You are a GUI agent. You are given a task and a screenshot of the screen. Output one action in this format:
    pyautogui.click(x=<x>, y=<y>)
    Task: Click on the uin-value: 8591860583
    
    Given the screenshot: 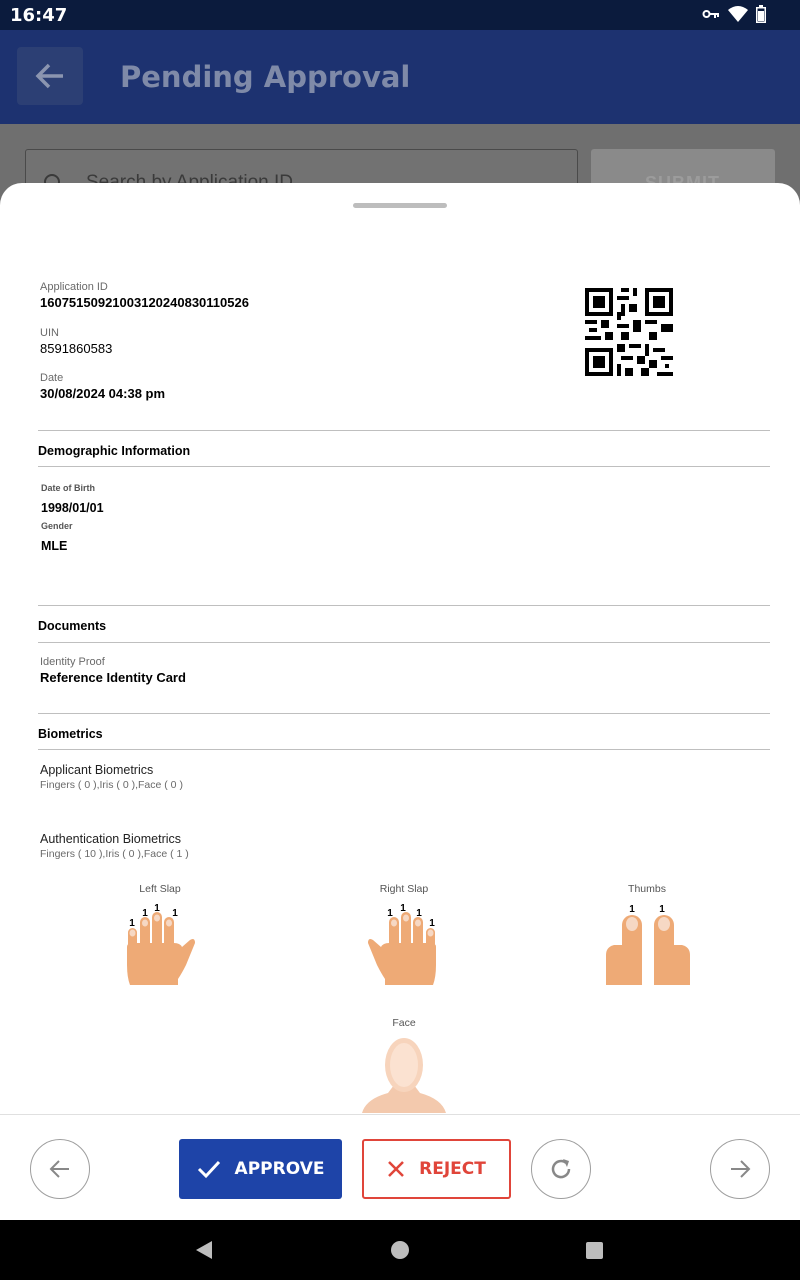 What is the action you would take?
    pyautogui.click(x=76, y=348)
    